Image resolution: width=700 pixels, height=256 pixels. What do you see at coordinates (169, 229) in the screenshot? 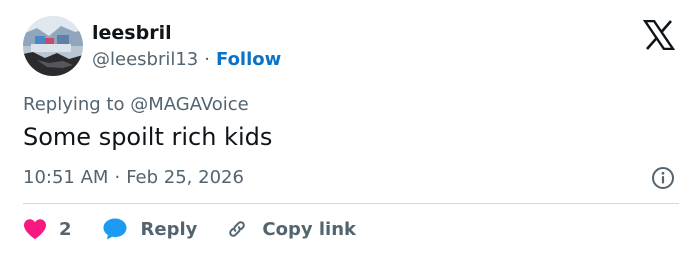
I see `reply-label: Reply` at bounding box center [169, 229].